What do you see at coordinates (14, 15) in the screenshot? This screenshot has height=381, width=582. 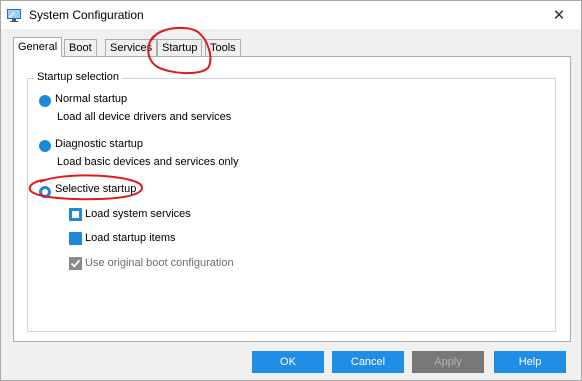 I see `app-icon` at bounding box center [14, 15].